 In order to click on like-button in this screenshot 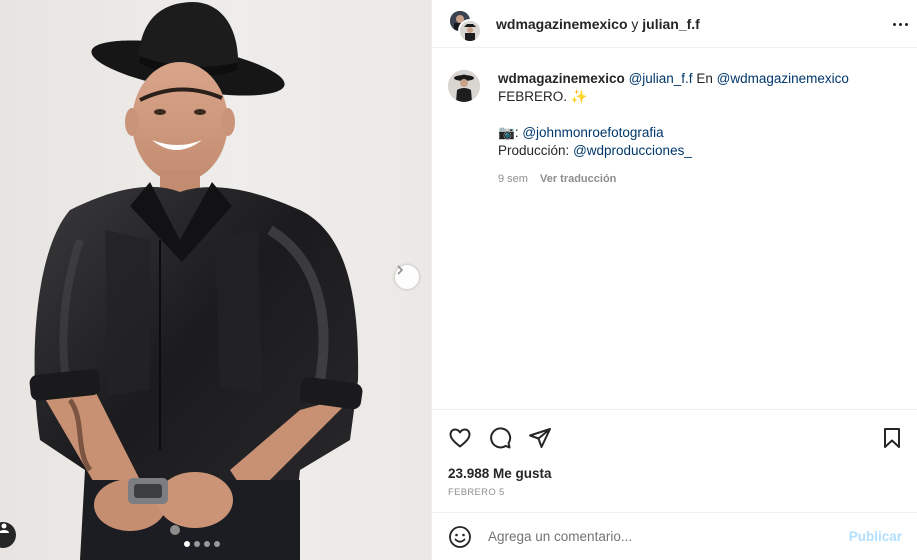, I will do `click(460, 438)`.